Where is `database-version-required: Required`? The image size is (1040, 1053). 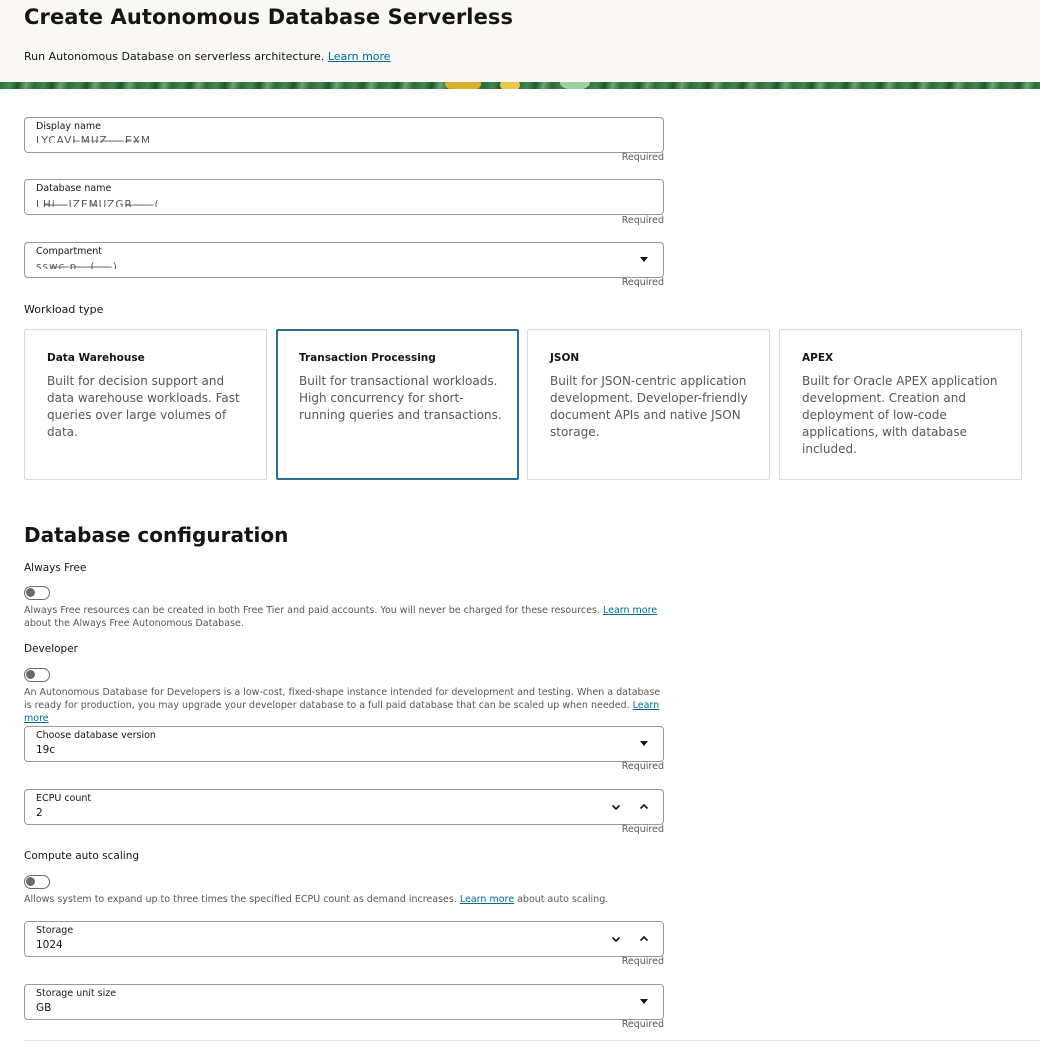
database-version-required: Required is located at coordinates (642, 766).